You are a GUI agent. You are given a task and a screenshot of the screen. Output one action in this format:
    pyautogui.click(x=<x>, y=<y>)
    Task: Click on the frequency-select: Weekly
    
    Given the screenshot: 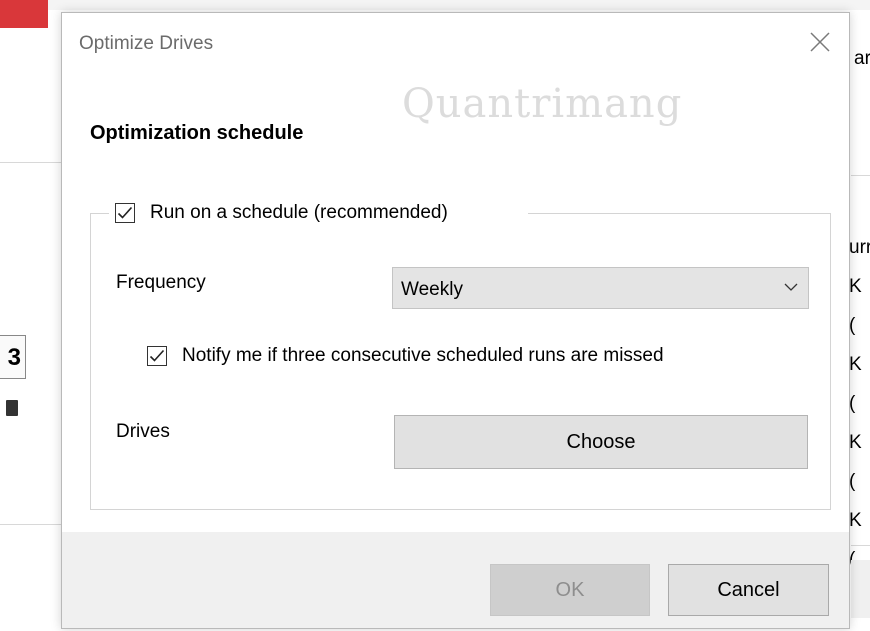 What is the action you would take?
    pyautogui.click(x=600, y=288)
    